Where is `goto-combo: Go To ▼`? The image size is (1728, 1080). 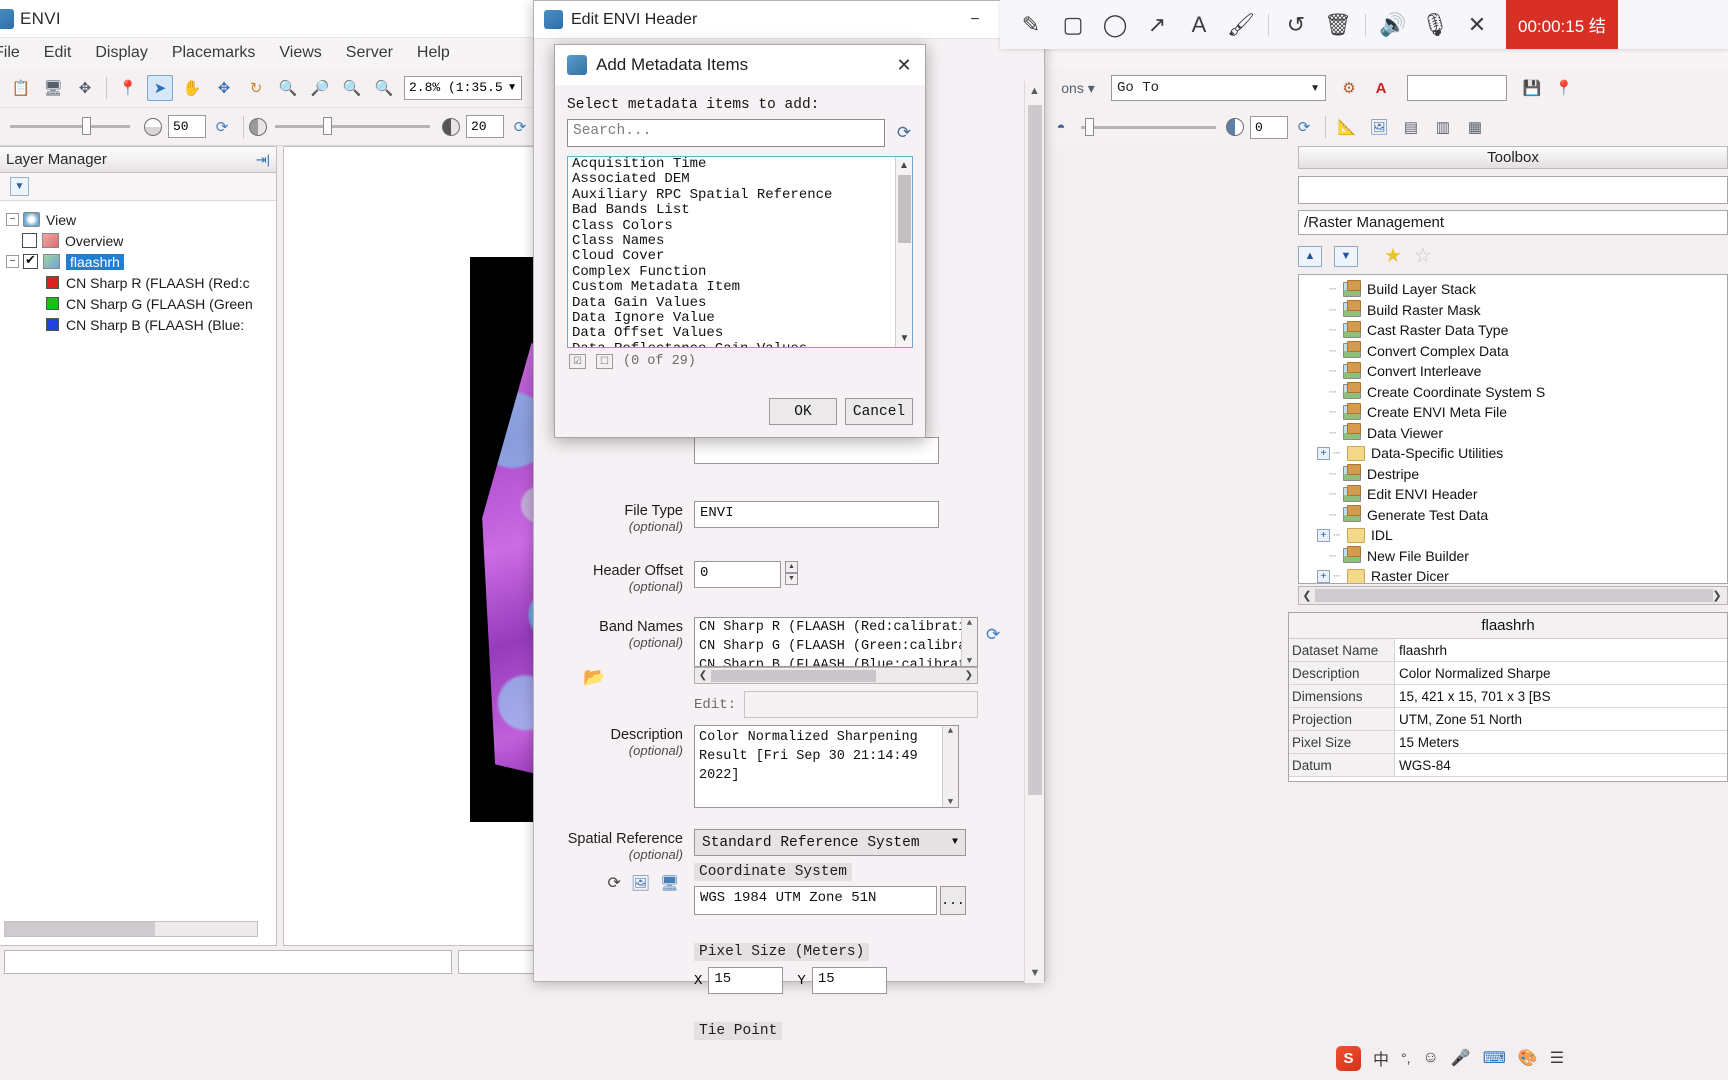 goto-combo: Go To ▼ is located at coordinates (1218, 88).